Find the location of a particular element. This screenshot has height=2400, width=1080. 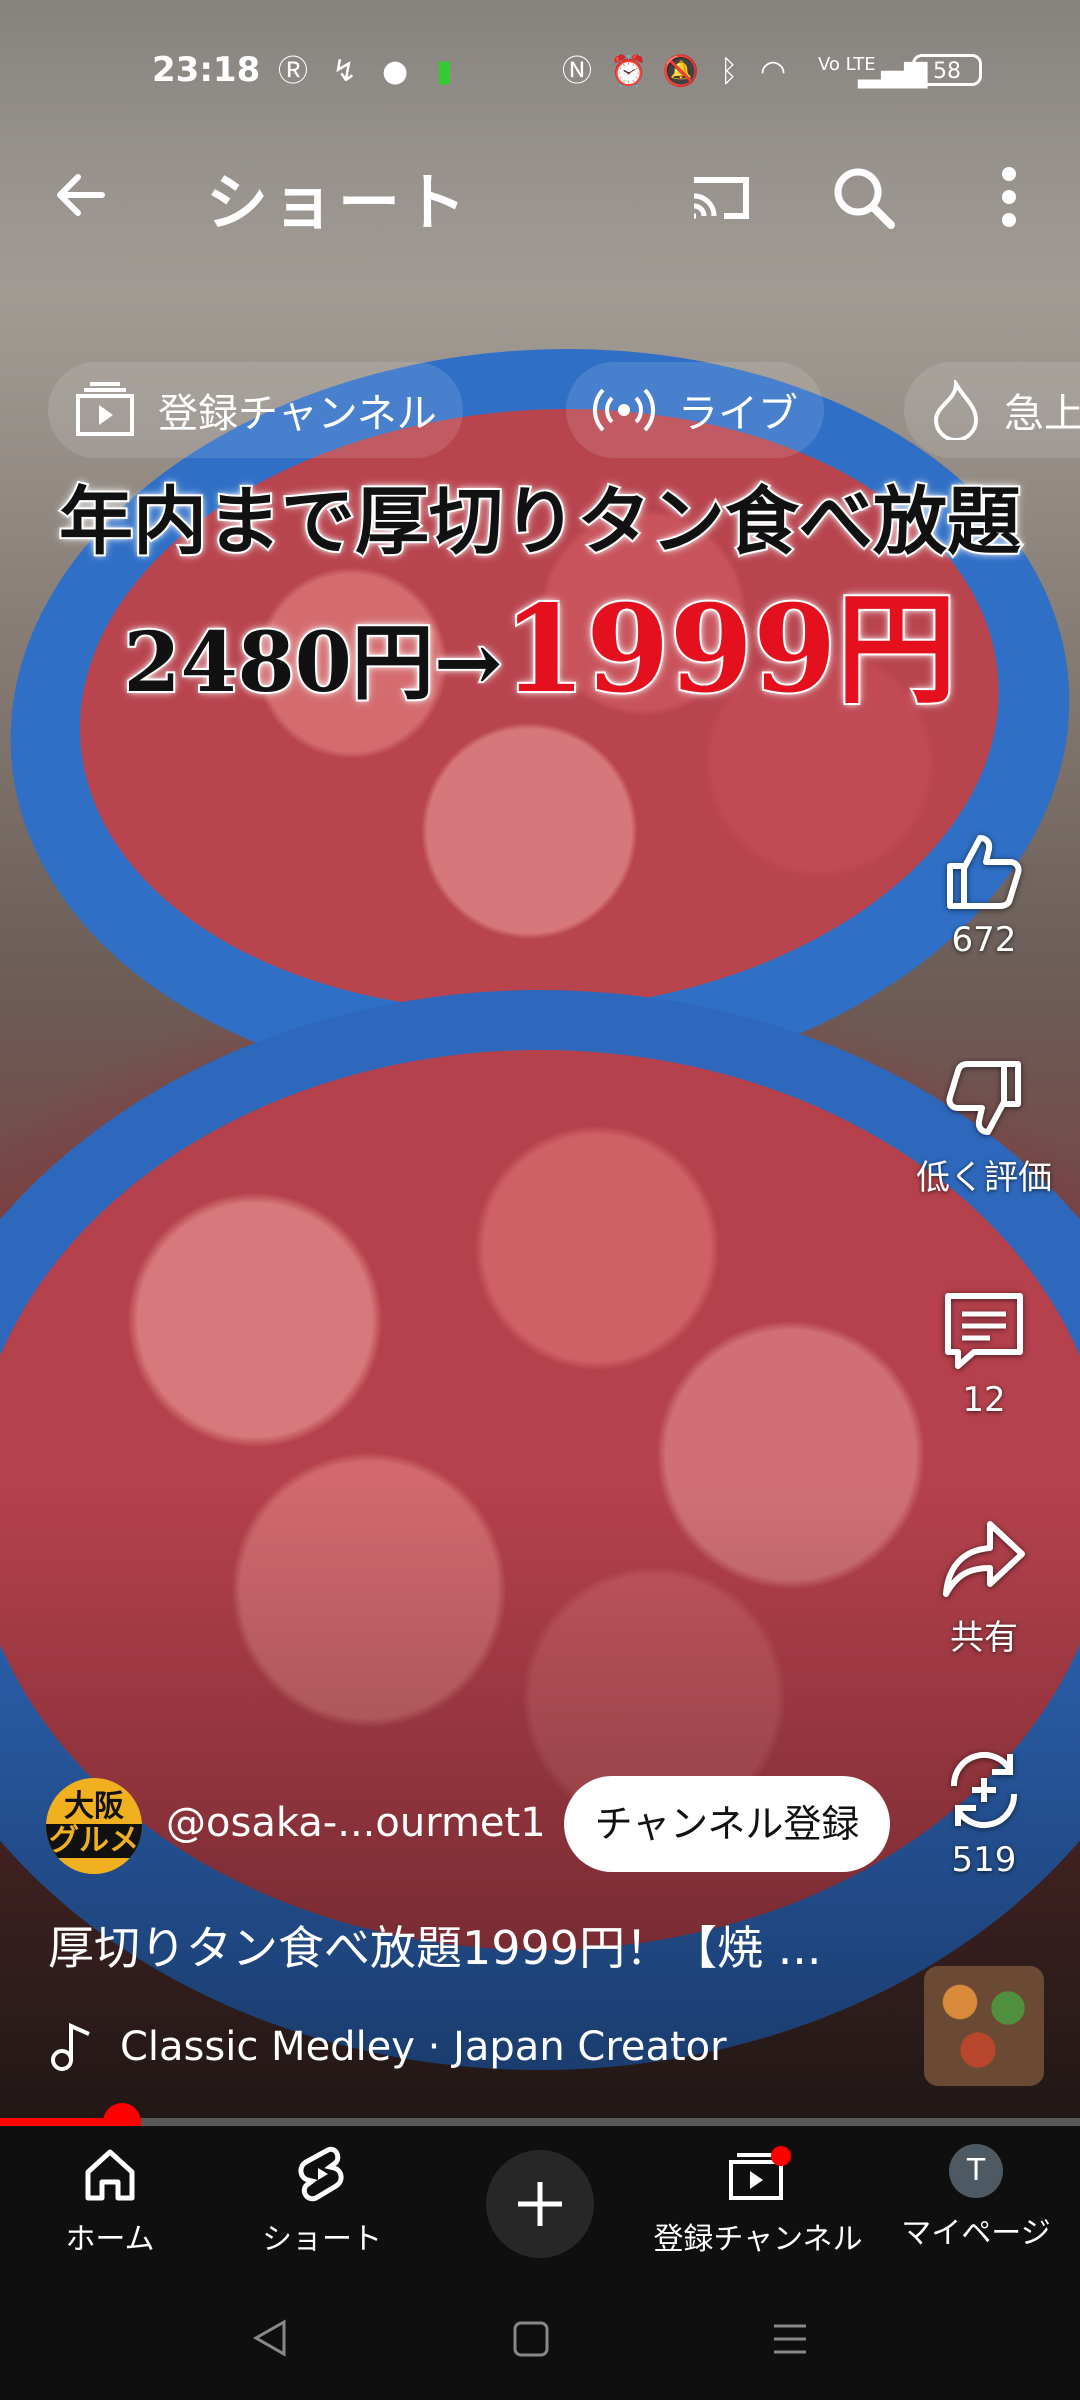

channel-handle: @osaka-...ourmet1 is located at coordinates (356, 1823).